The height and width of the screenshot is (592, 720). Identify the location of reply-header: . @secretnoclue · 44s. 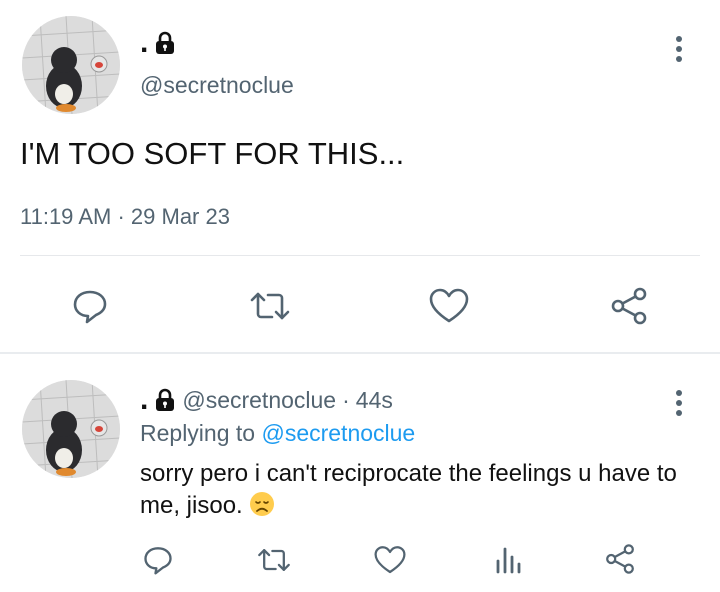
(266, 400).